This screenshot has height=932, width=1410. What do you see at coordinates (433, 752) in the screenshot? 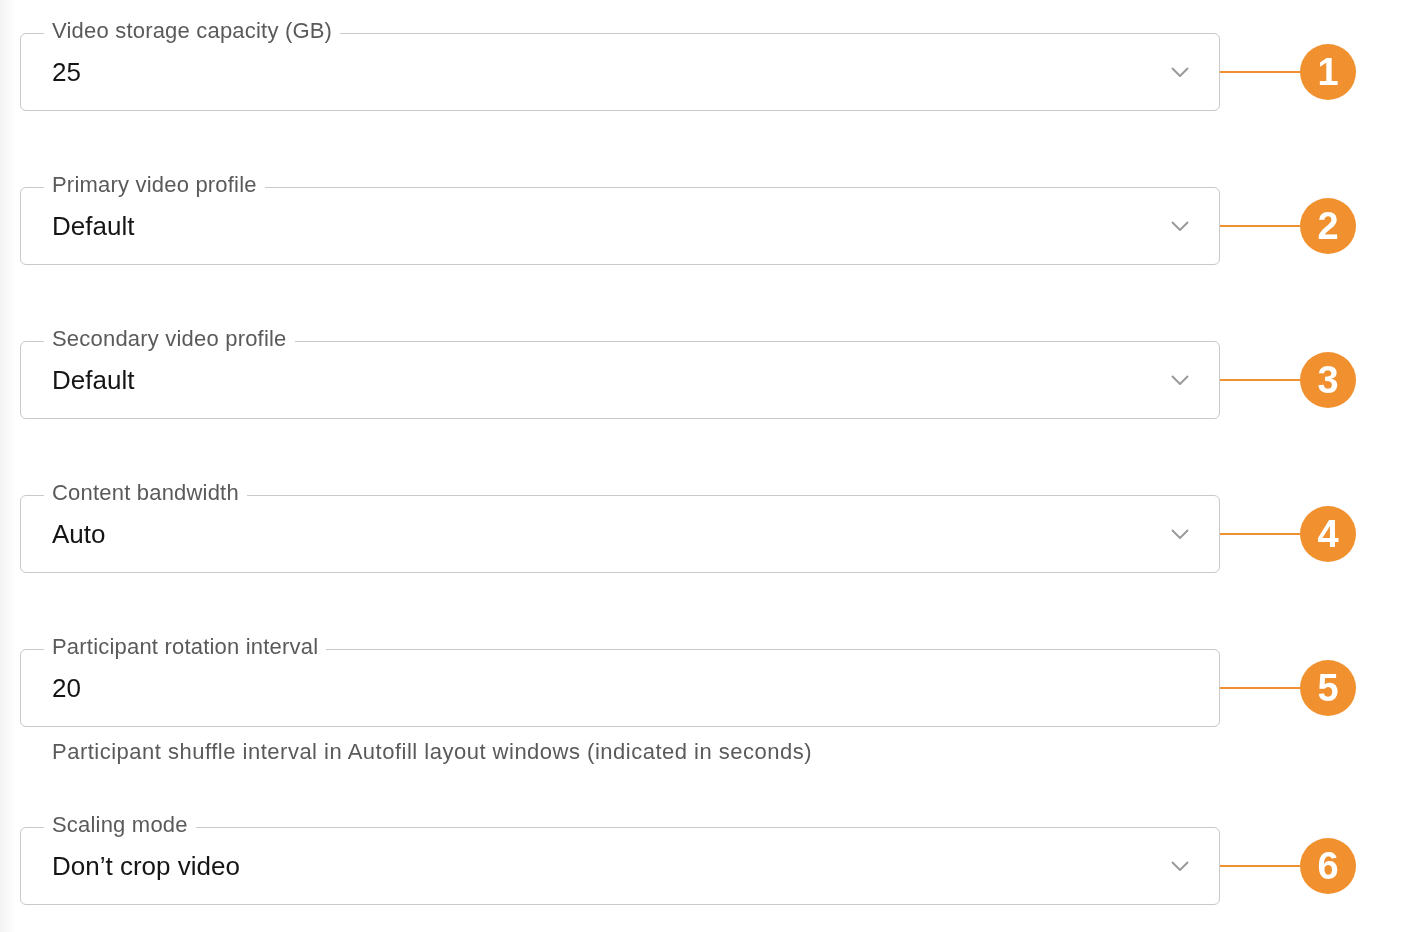
I see `helper-text: Participant shuffle interval in Autofill layout windows (indicated in seconds)` at bounding box center [433, 752].